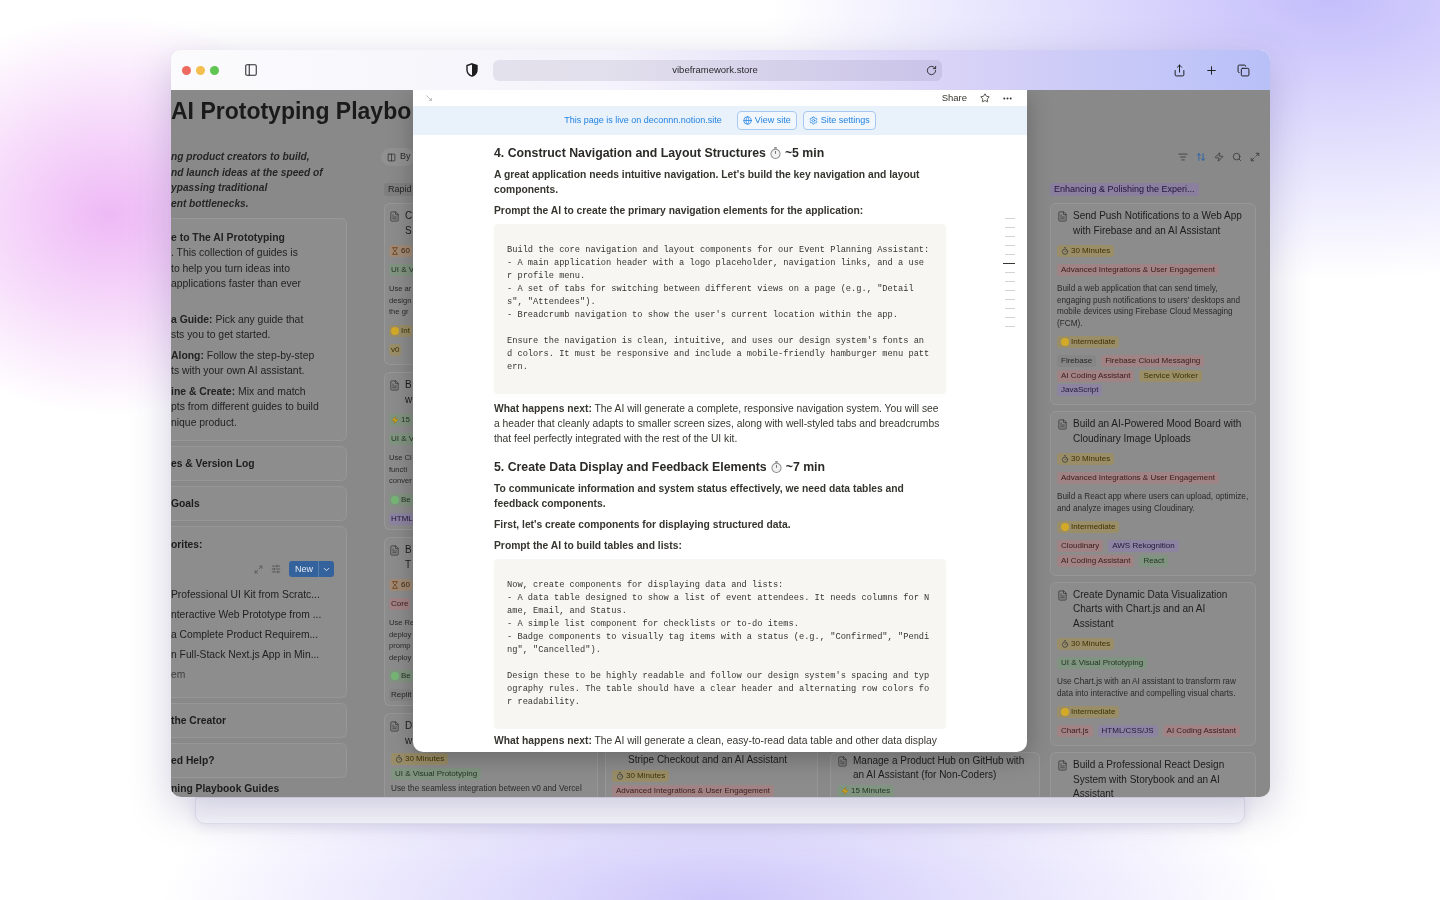 This screenshot has height=900, width=1440. I want to click on board-card: Build a Professional React Design System with Storybook and an AI Assistant, so click(1153, 774).